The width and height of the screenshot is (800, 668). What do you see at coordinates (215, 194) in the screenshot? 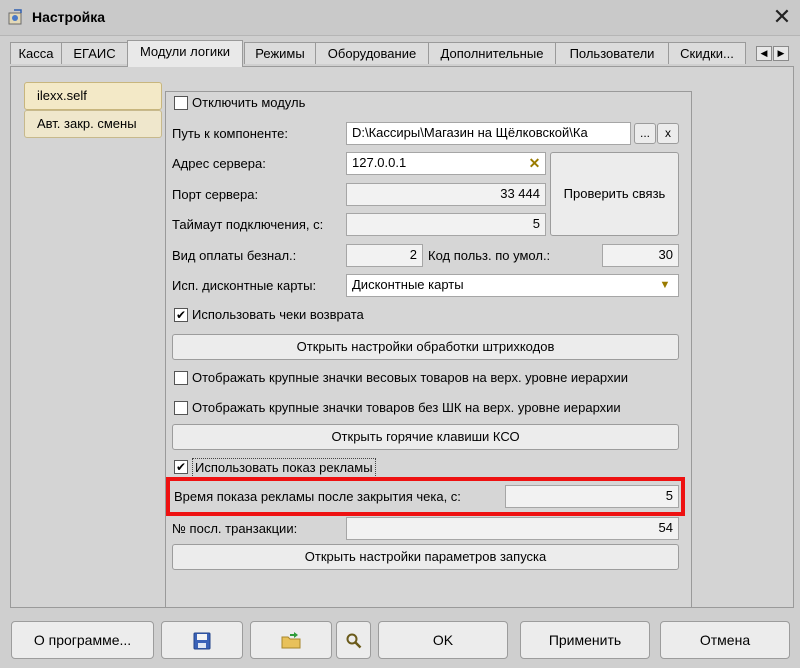
I see `server-port-label: Порт сервера:` at bounding box center [215, 194].